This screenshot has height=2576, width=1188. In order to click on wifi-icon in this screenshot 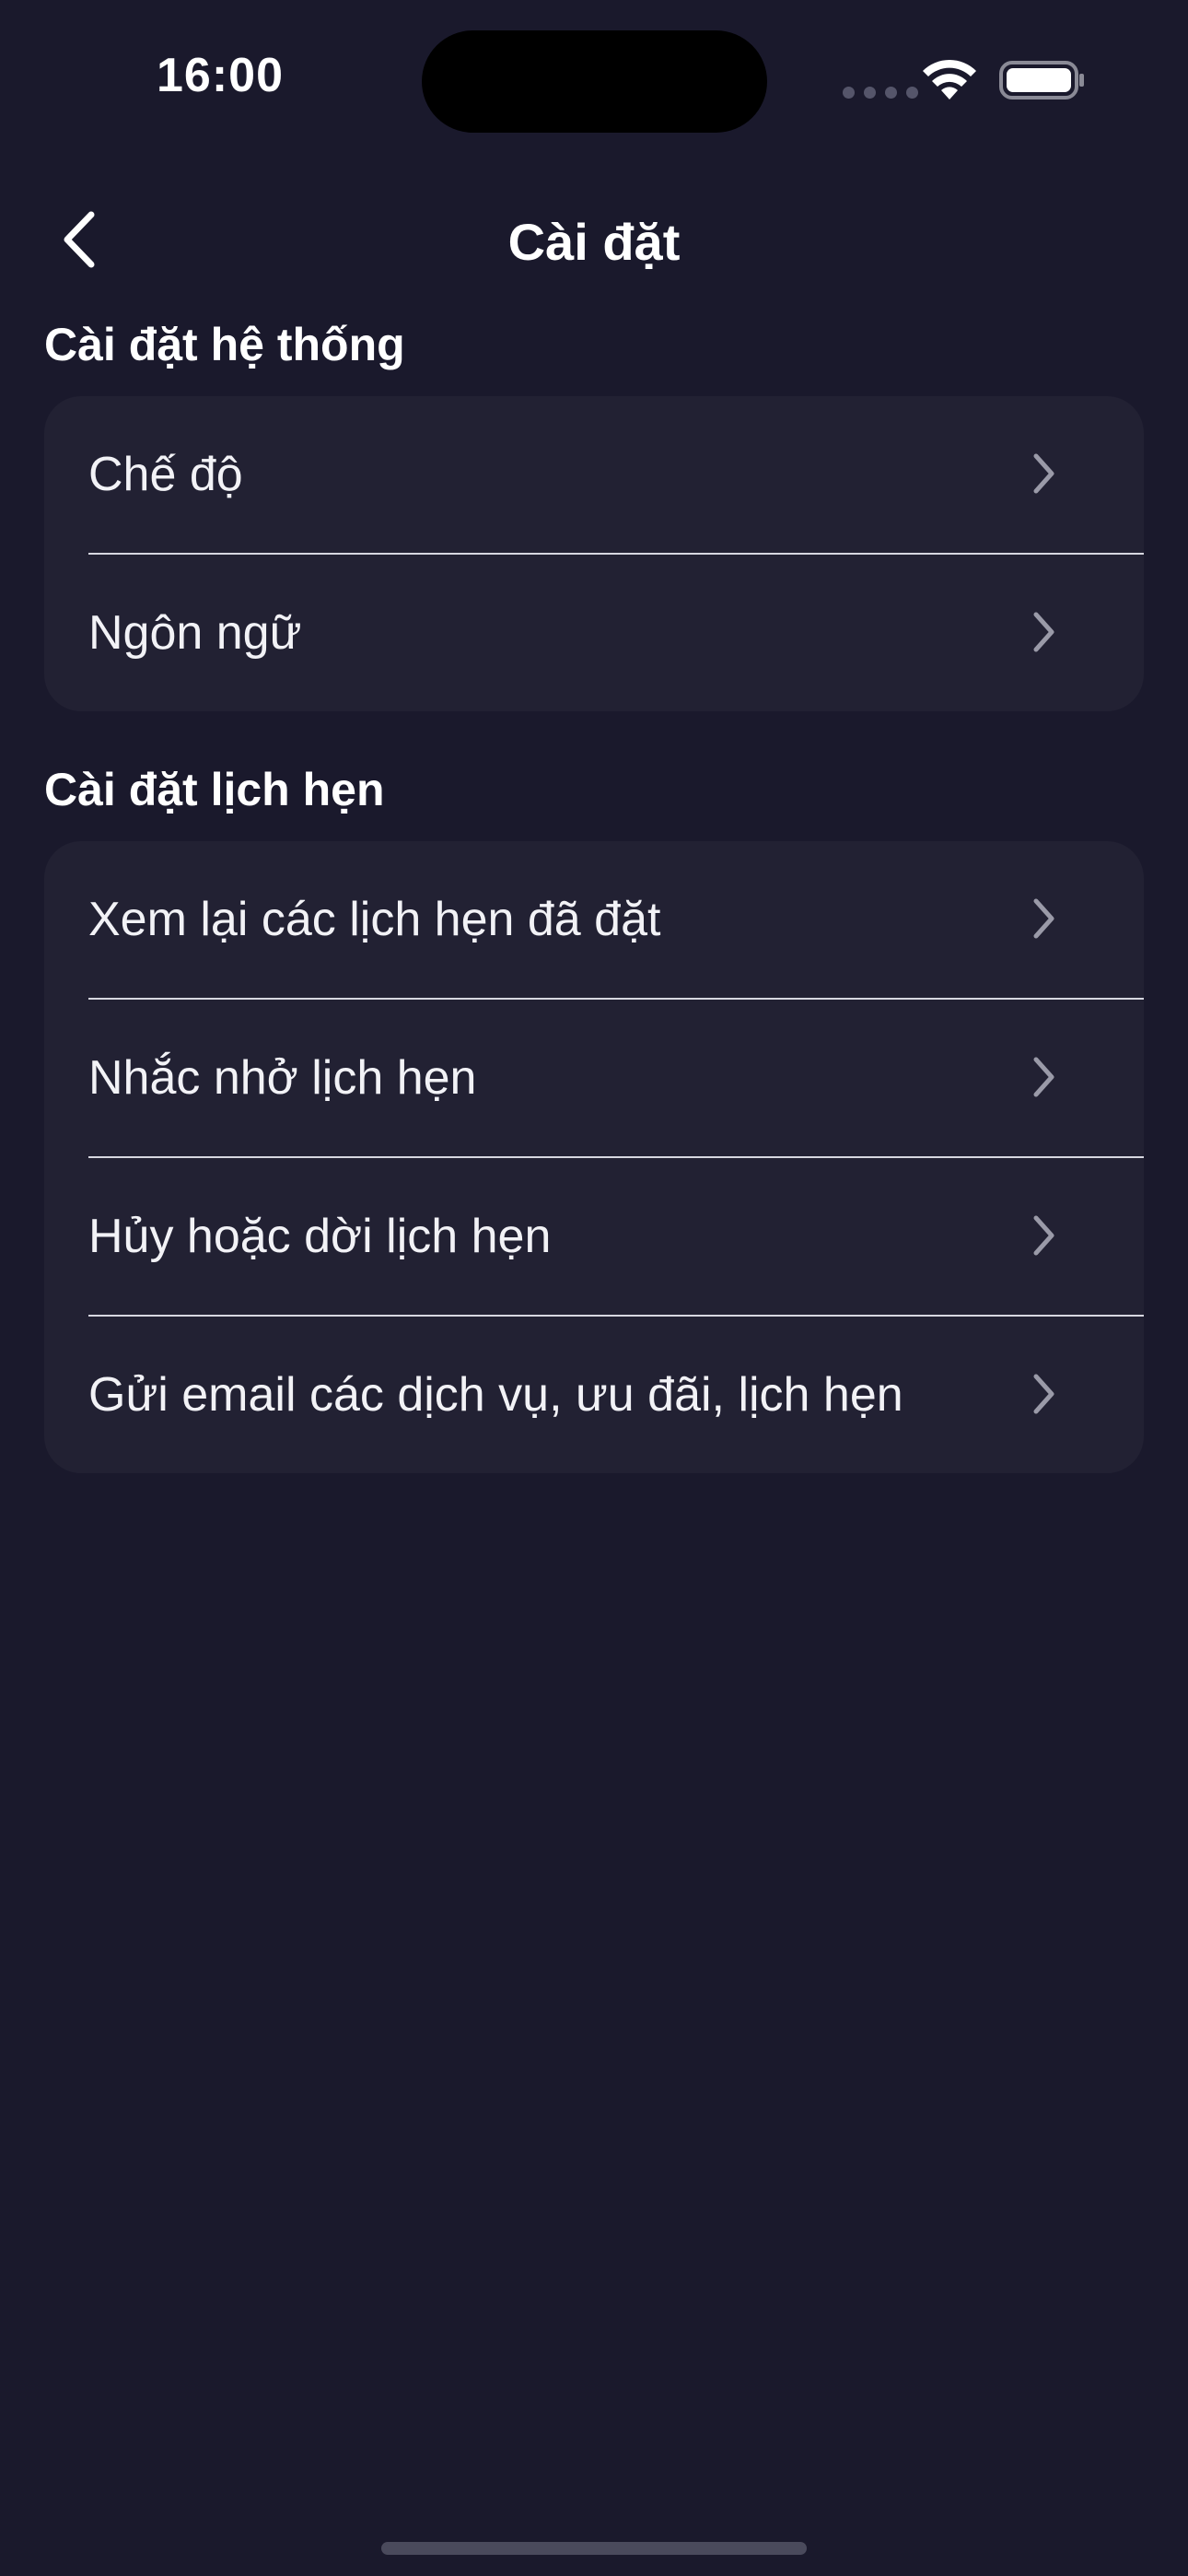, I will do `click(949, 79)`.